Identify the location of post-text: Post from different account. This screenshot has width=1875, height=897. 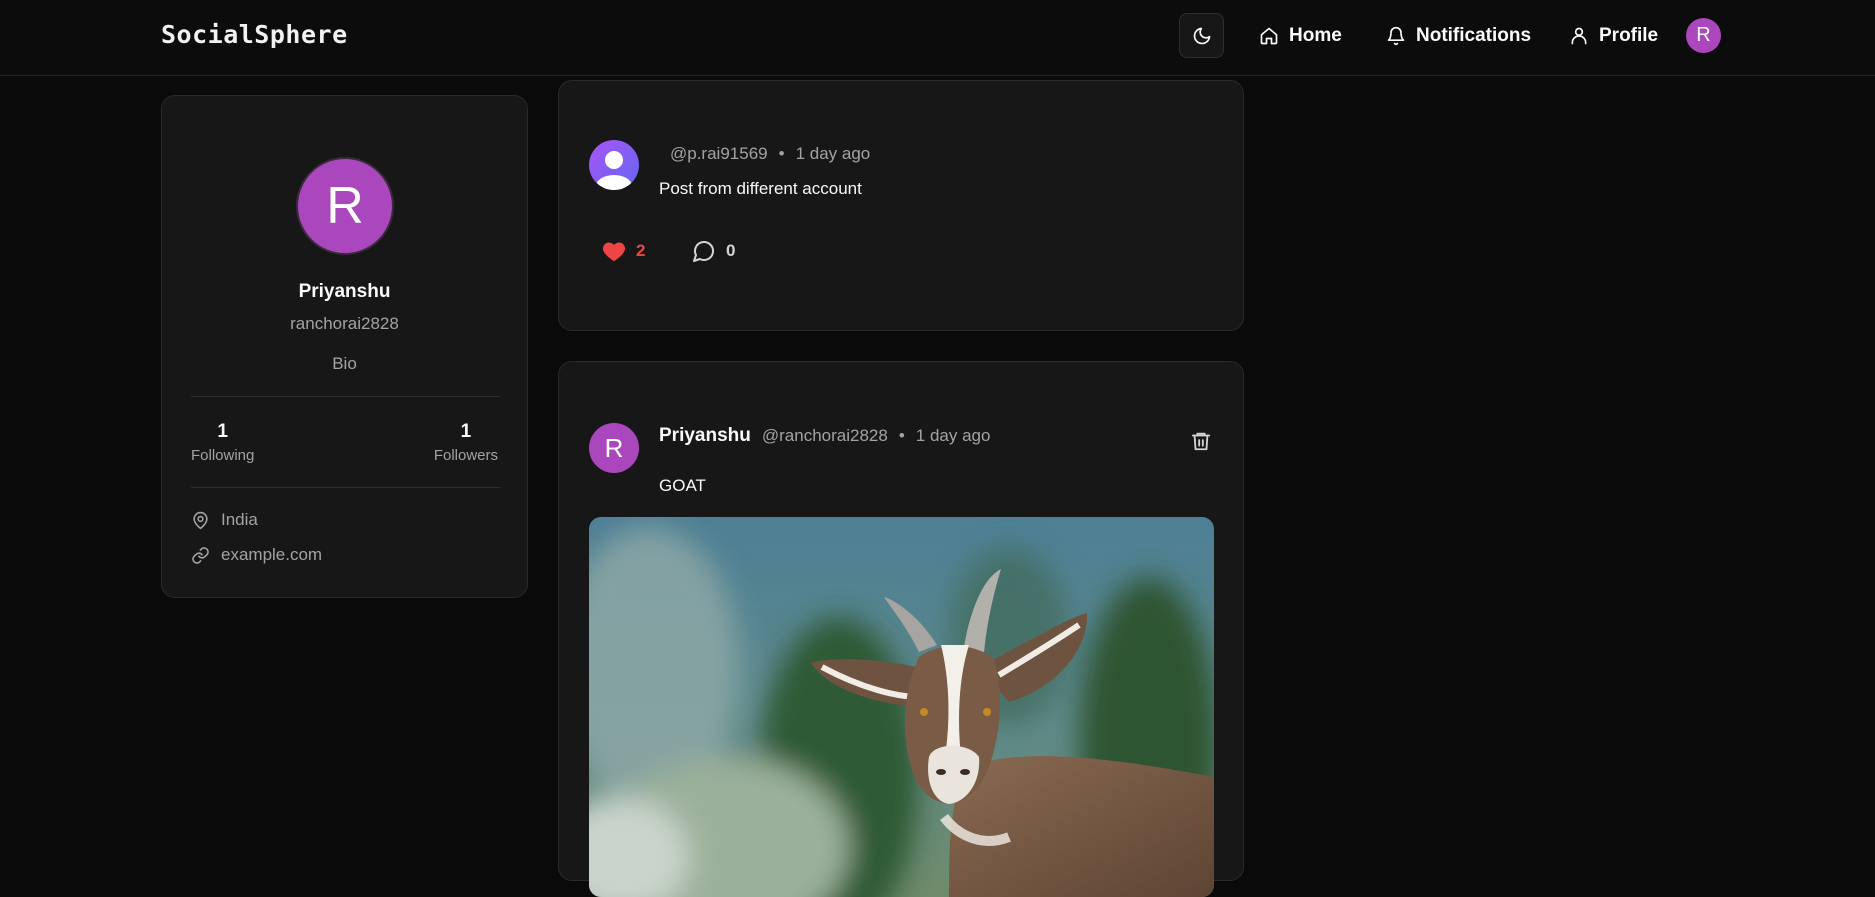
(760, 188).